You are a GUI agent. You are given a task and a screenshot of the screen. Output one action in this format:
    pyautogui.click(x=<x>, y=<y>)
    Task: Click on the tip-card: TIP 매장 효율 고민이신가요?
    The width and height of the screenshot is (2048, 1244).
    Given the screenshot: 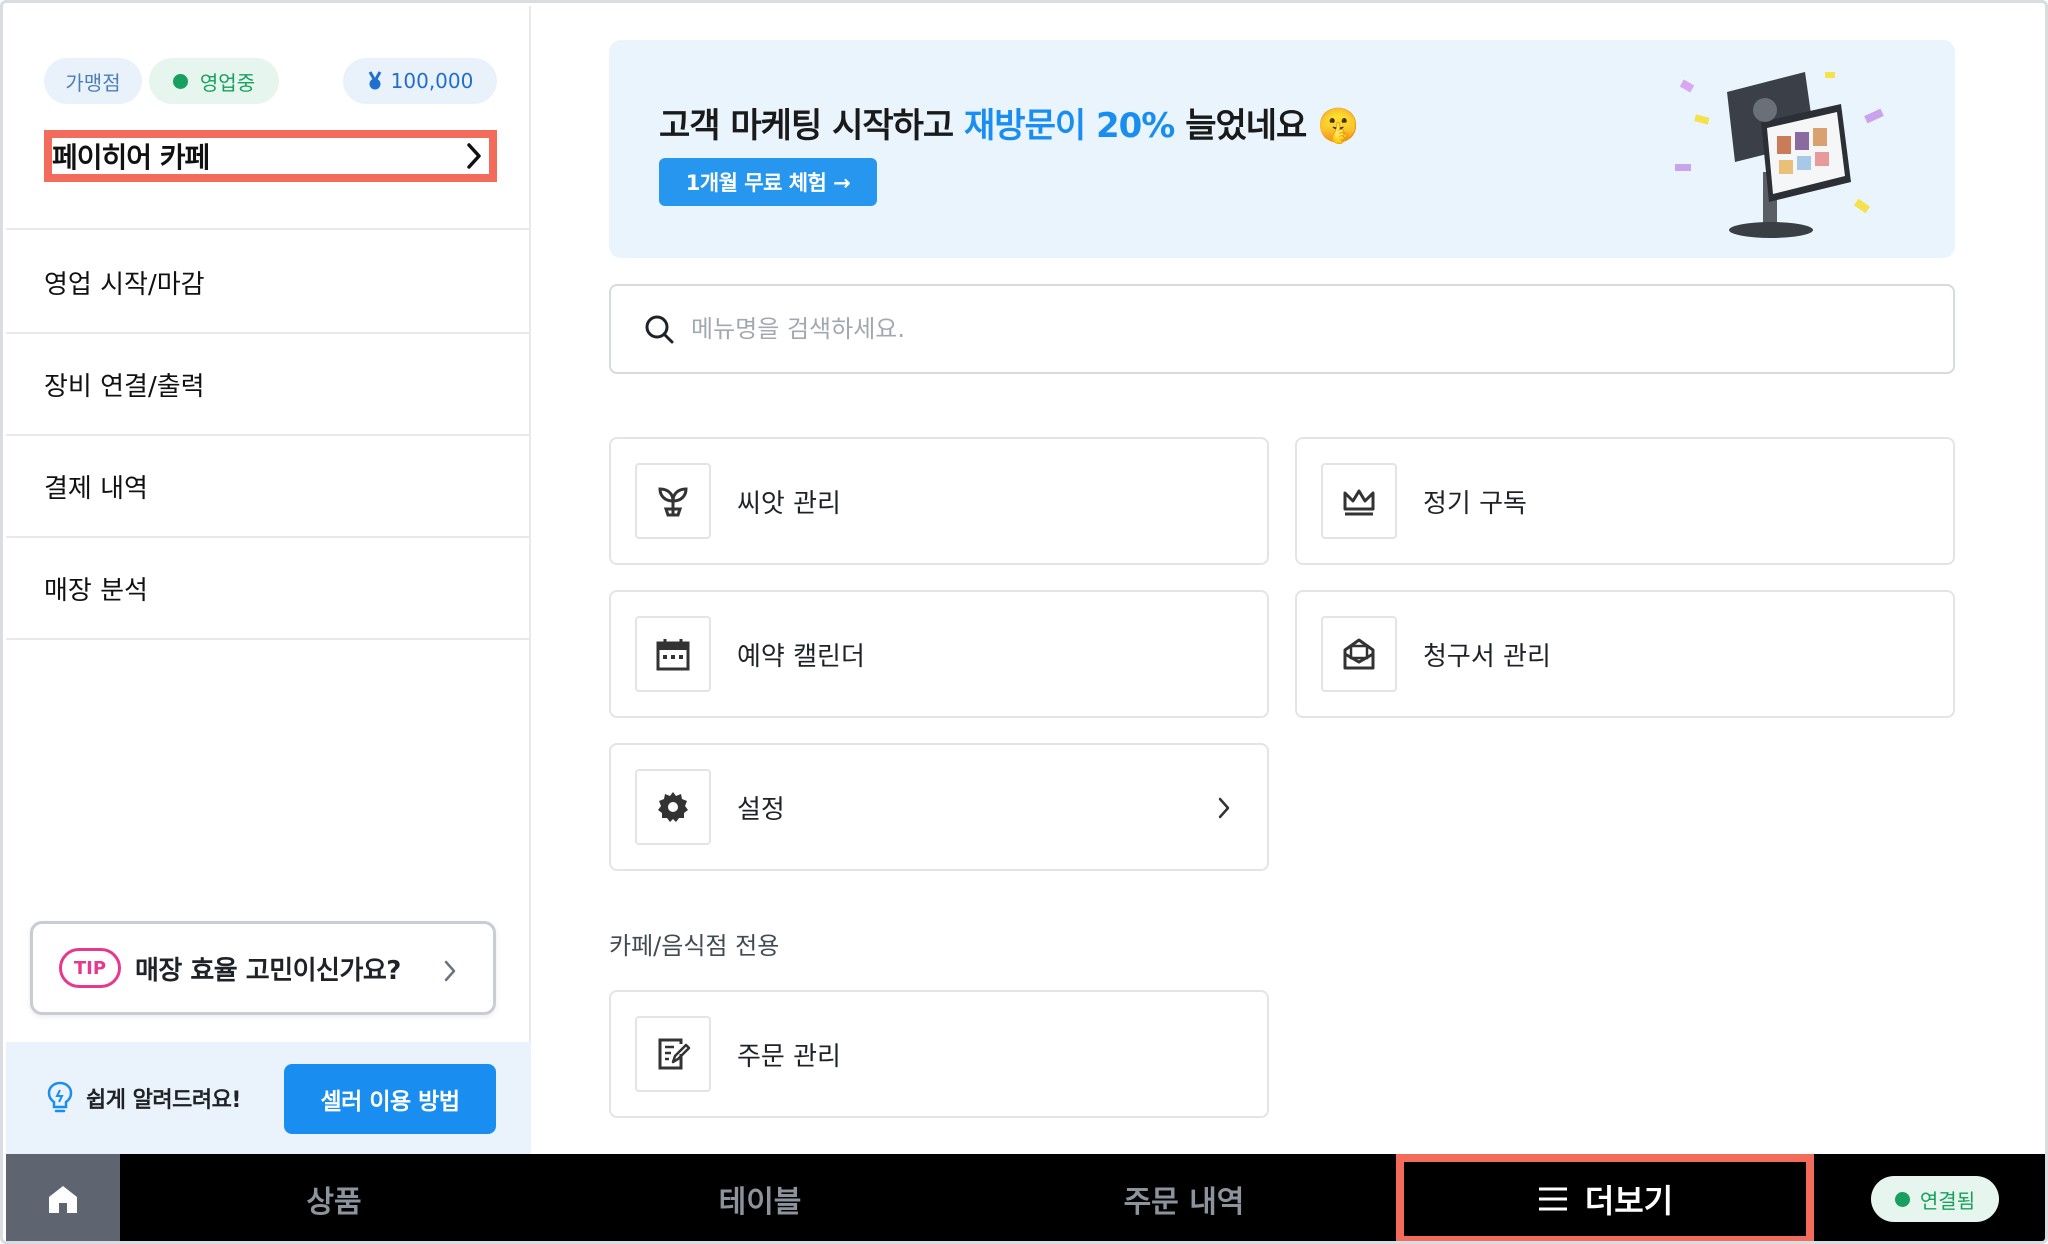 What is the action you would take?
    pyautogui.click(x=263, y=968)
    